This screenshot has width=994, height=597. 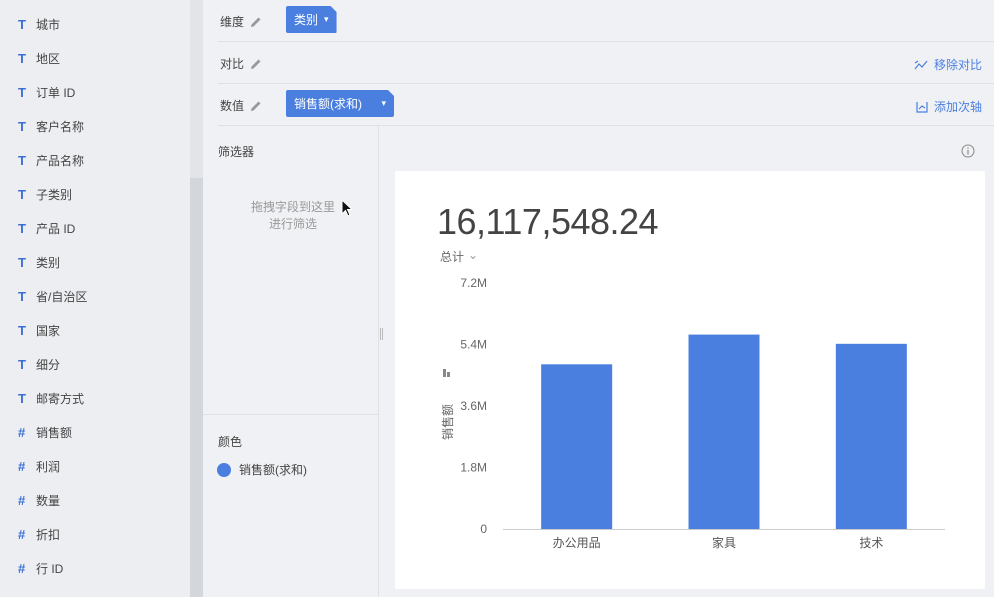 What do you see at coordinates (48, 262) in the screenshot?
I see `field-label: 类别` at bounding box center [48, 262].